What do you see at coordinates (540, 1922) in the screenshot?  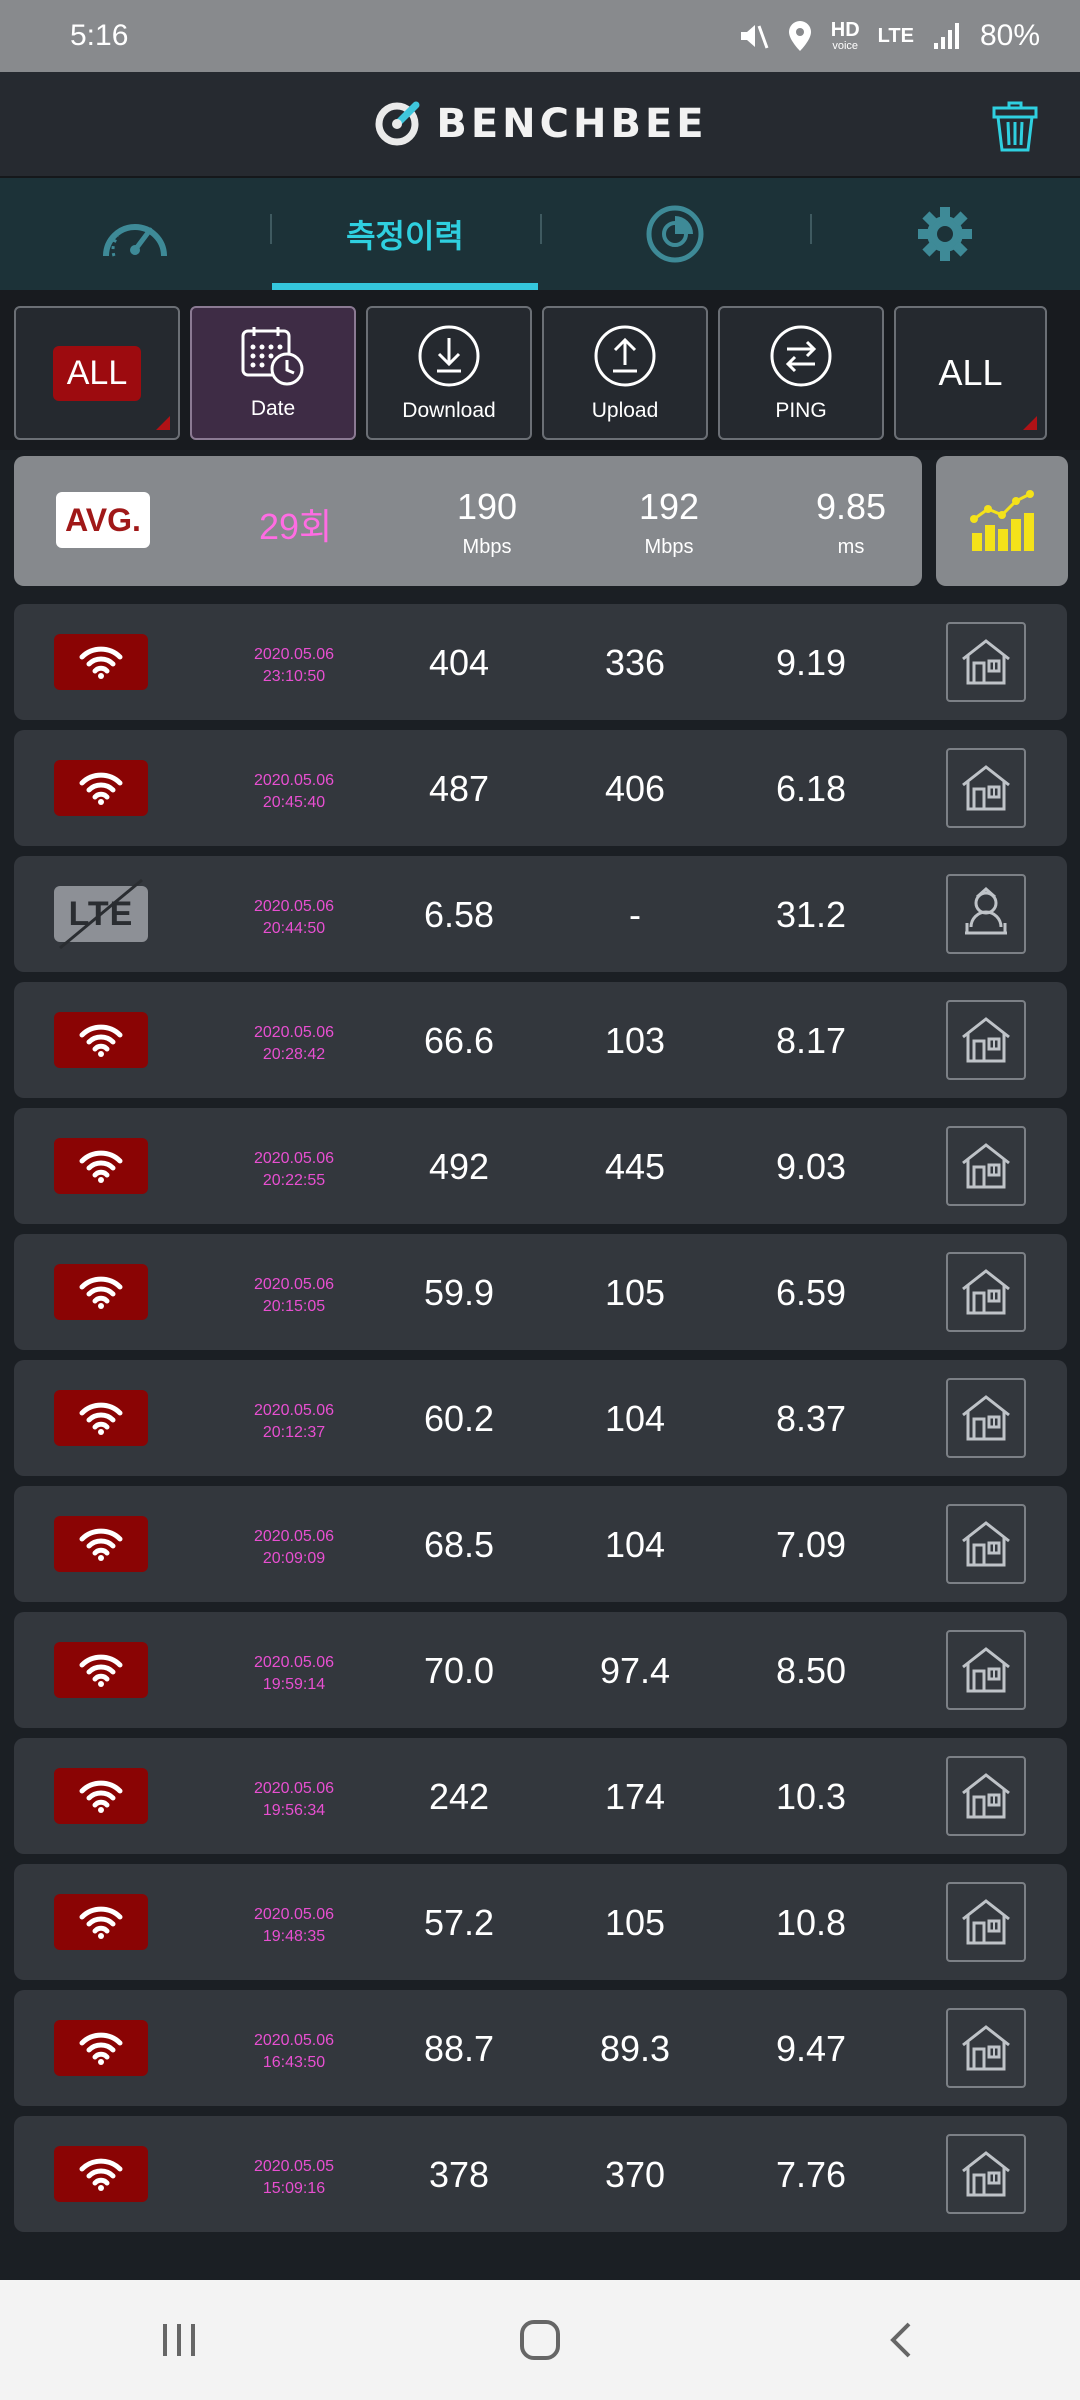 I see `history-row: 2020.05.06 19:48:35 57.2 105 10.8` at bounding box center [540, 1922].